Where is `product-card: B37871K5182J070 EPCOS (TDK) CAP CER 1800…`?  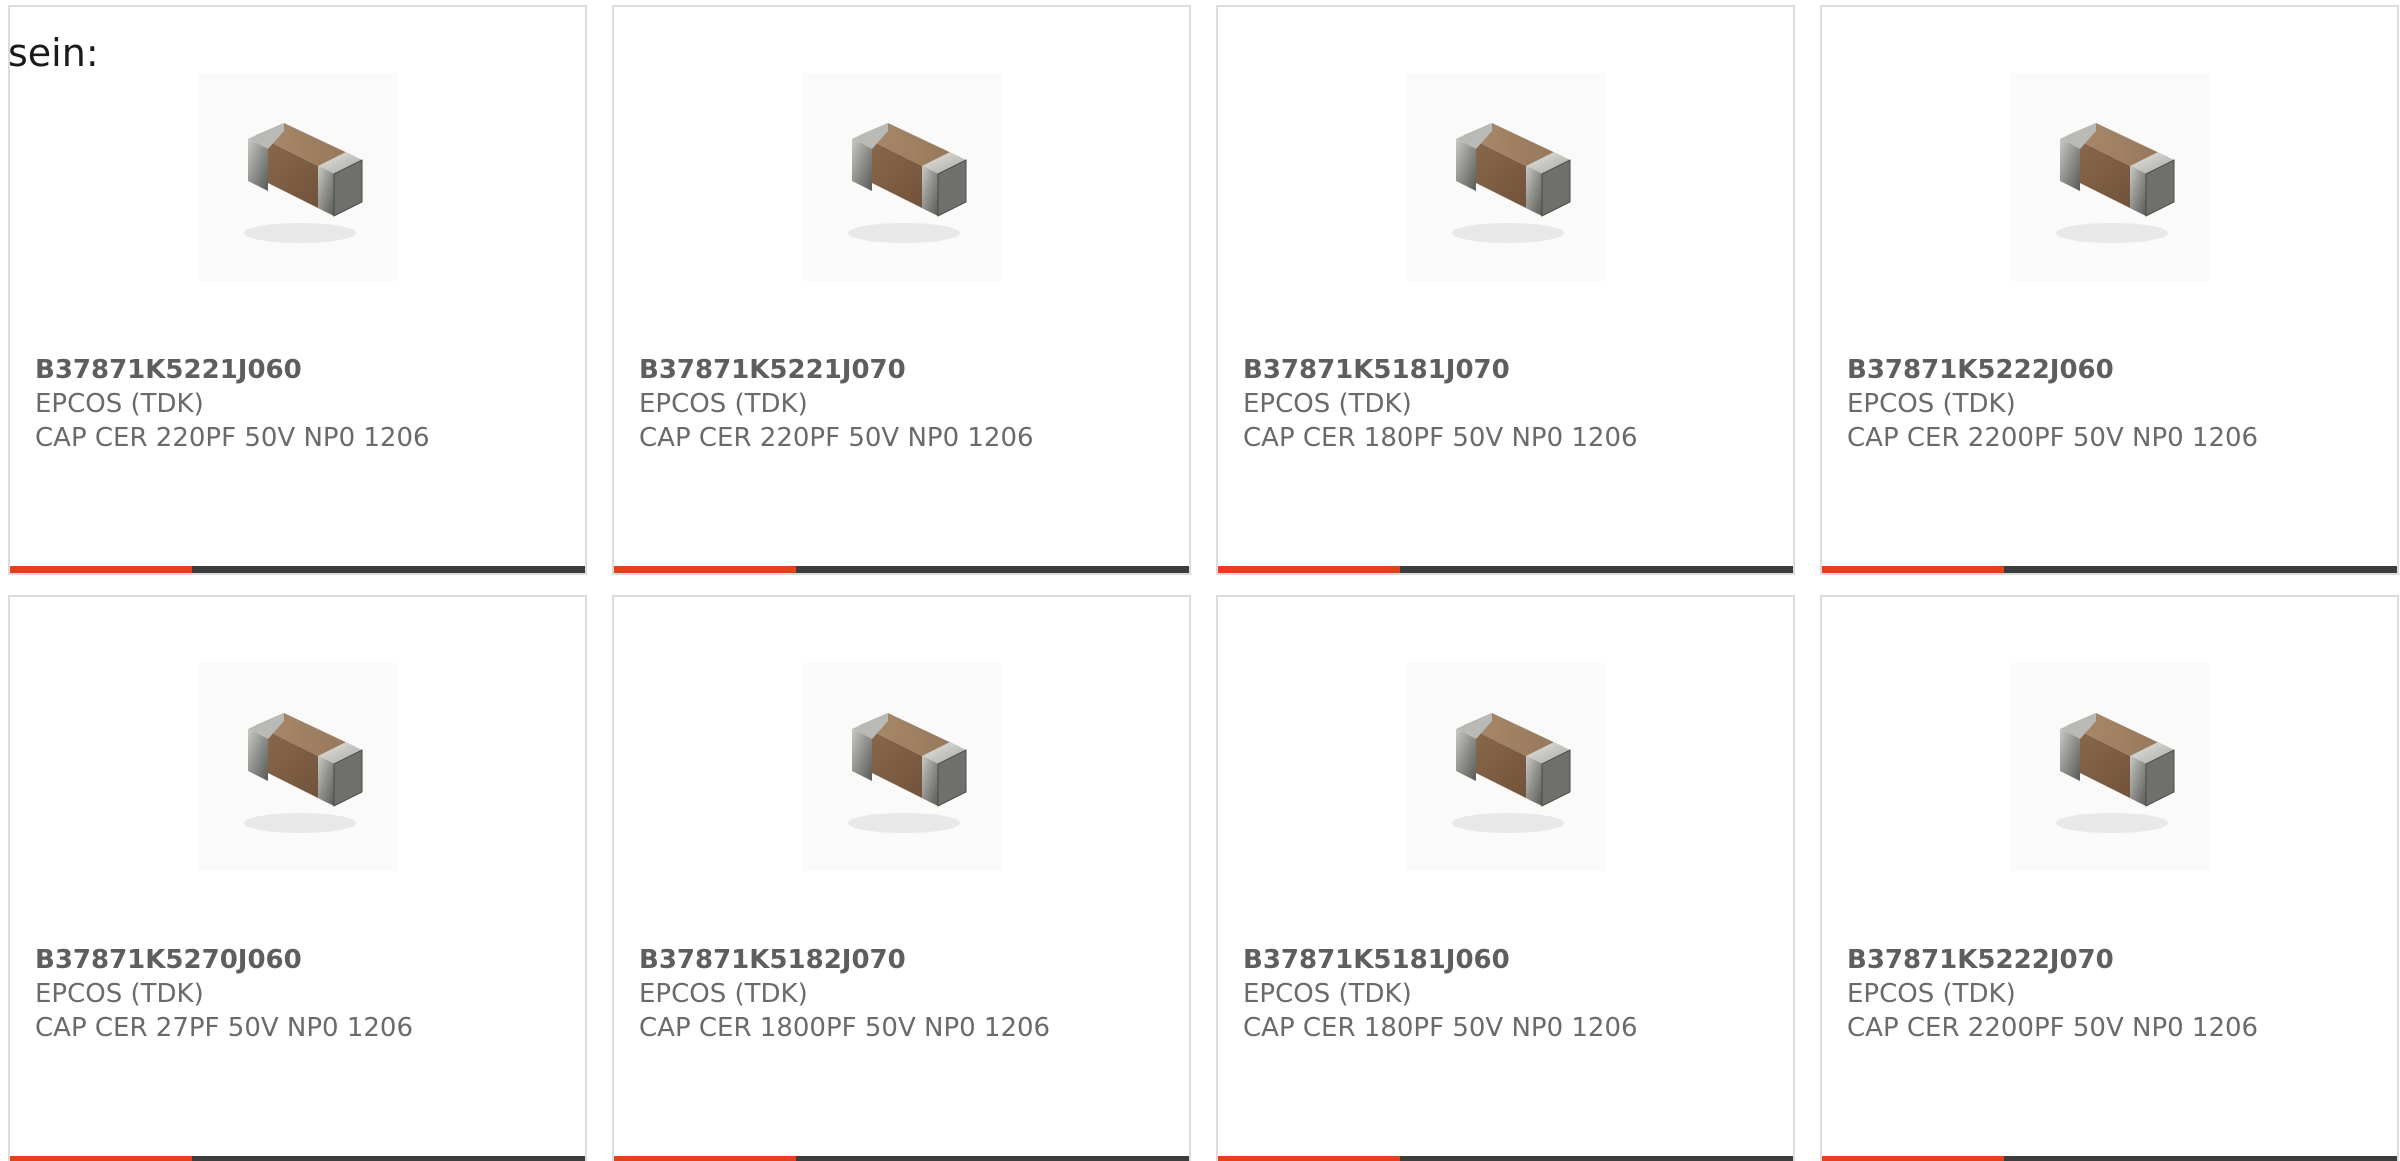
product-card: B37871K5182J070 EPCOS (TDK) CAP CER 1800… is located at coordinates (901, 878).